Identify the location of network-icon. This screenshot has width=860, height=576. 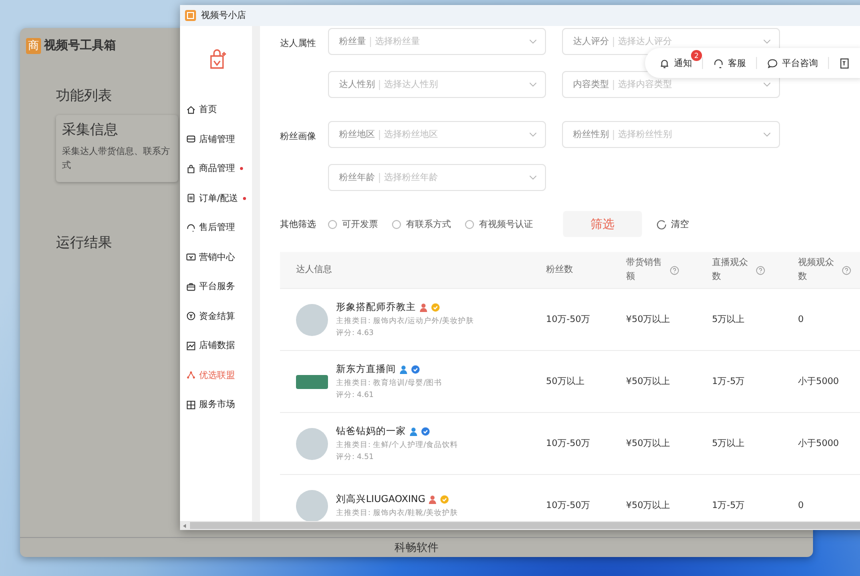
(191, 375).